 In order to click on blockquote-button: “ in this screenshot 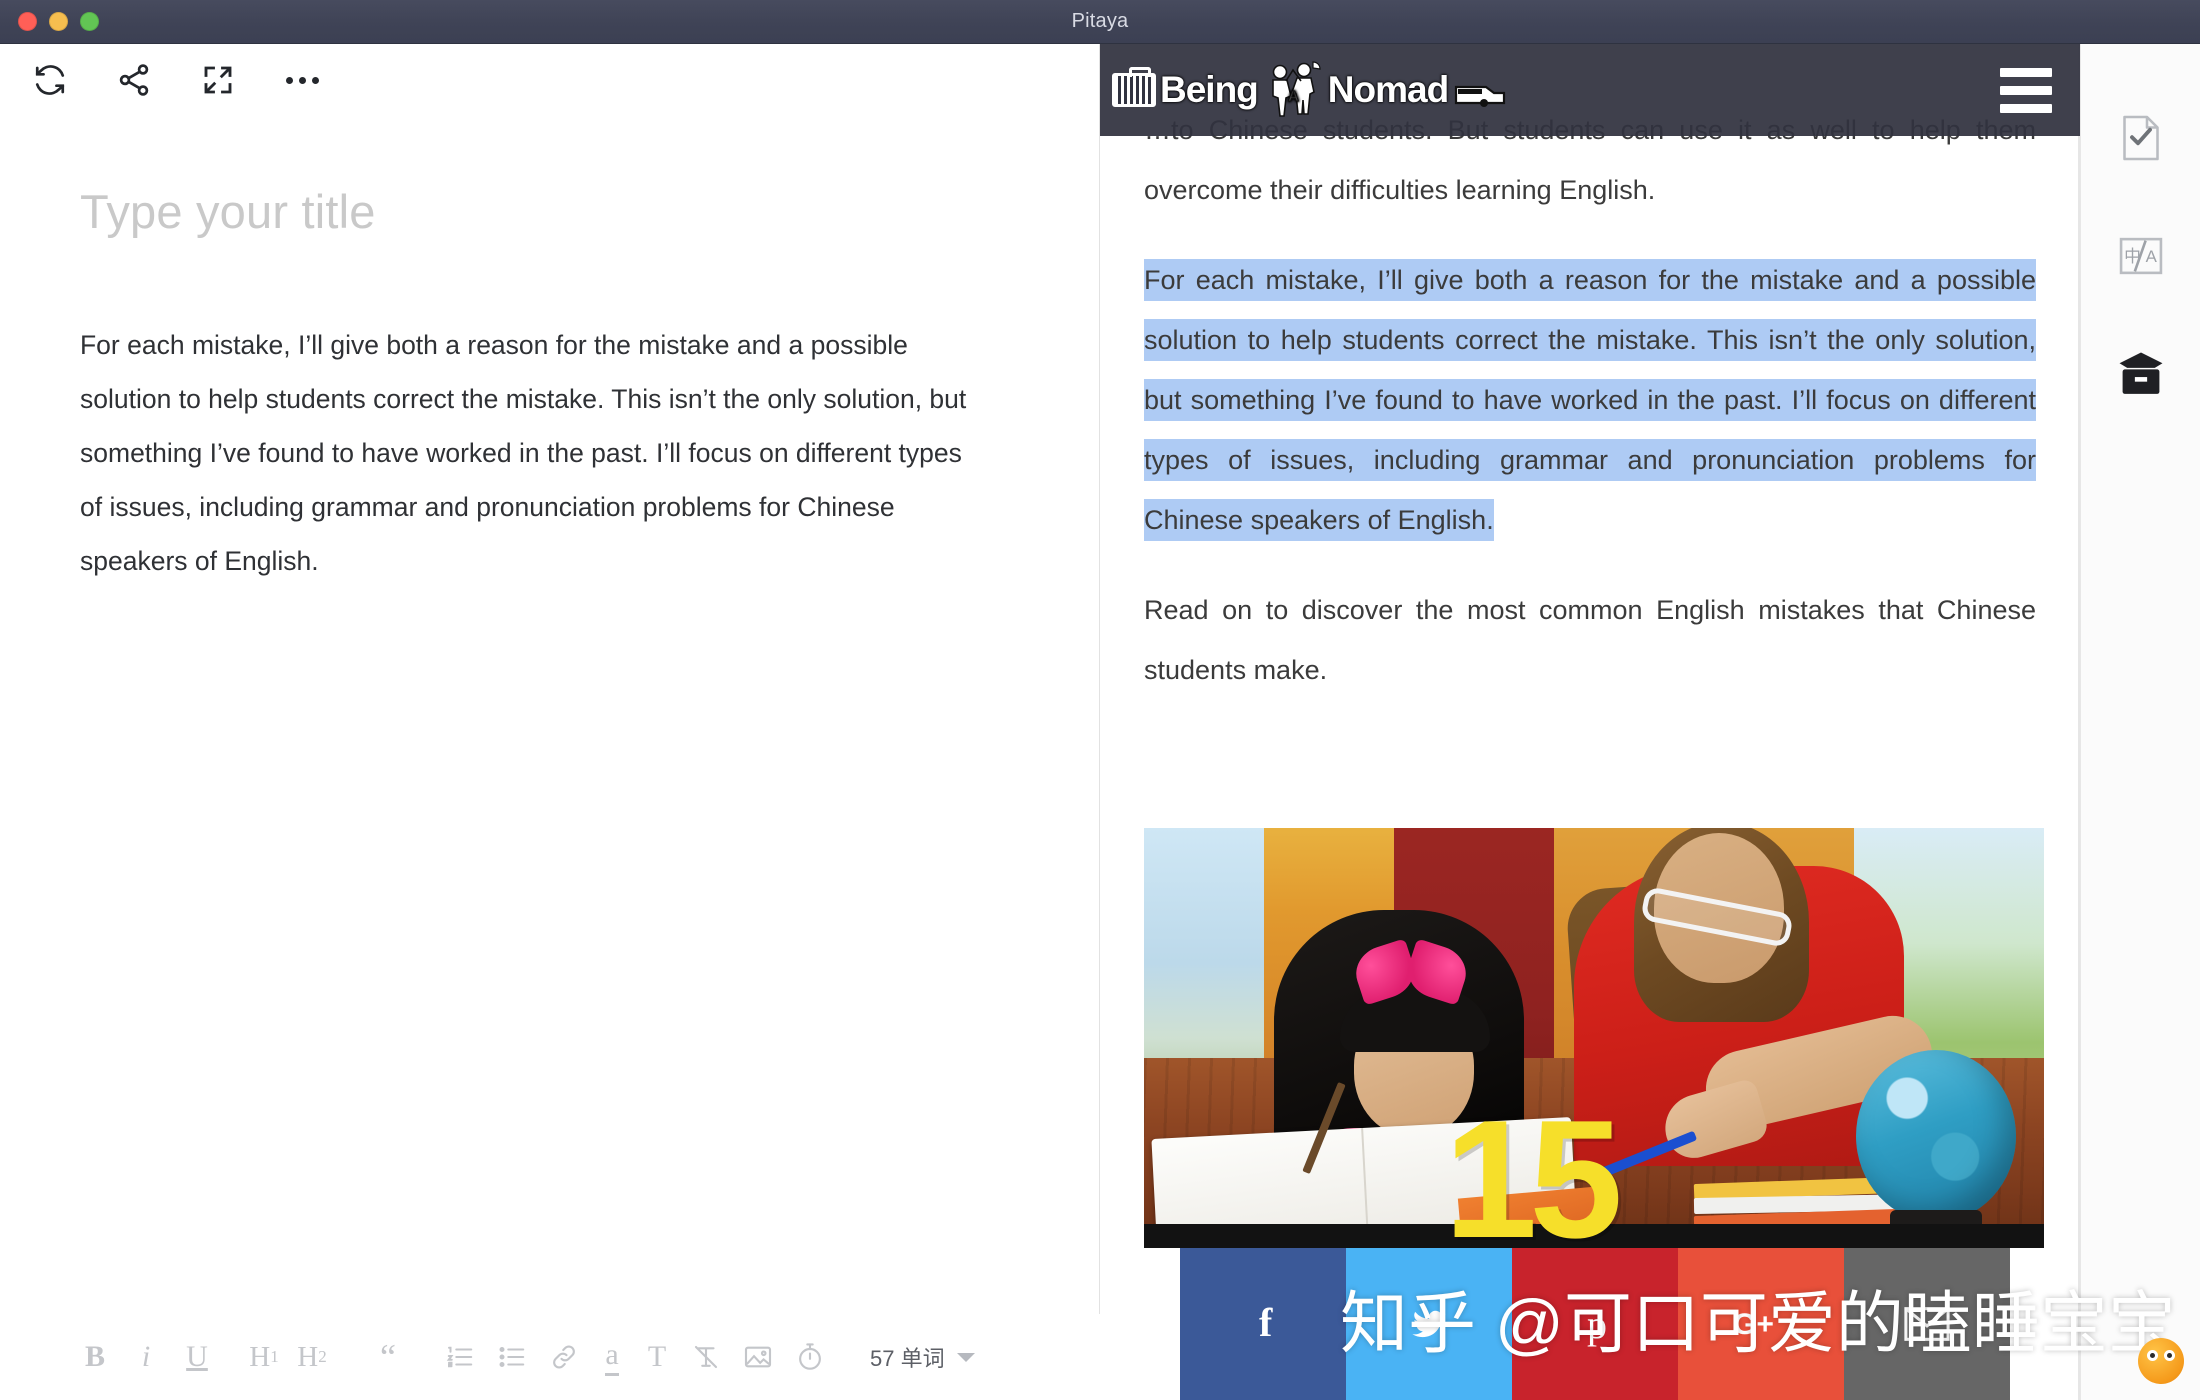, I will do `click(388, 1357)`.